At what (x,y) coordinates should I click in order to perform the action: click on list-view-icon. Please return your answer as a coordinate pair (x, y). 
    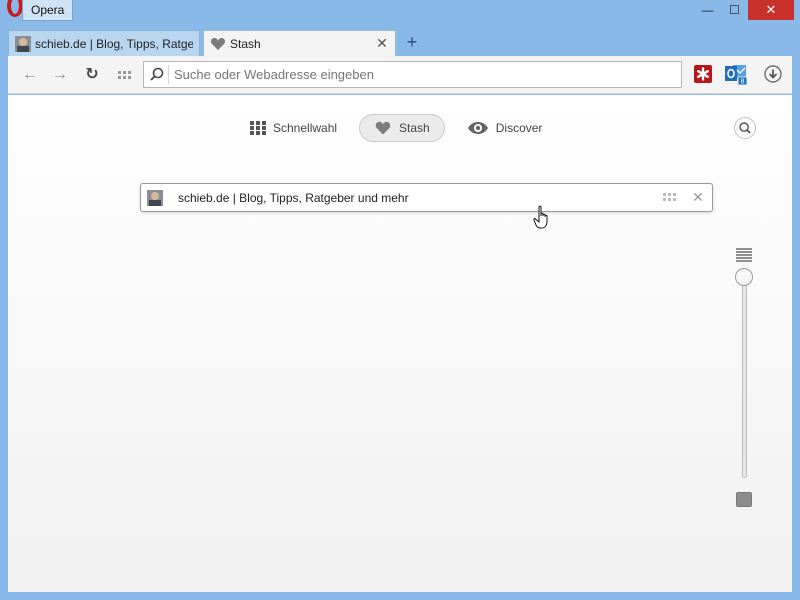
    Looking at the image, I should click on (744, 255).